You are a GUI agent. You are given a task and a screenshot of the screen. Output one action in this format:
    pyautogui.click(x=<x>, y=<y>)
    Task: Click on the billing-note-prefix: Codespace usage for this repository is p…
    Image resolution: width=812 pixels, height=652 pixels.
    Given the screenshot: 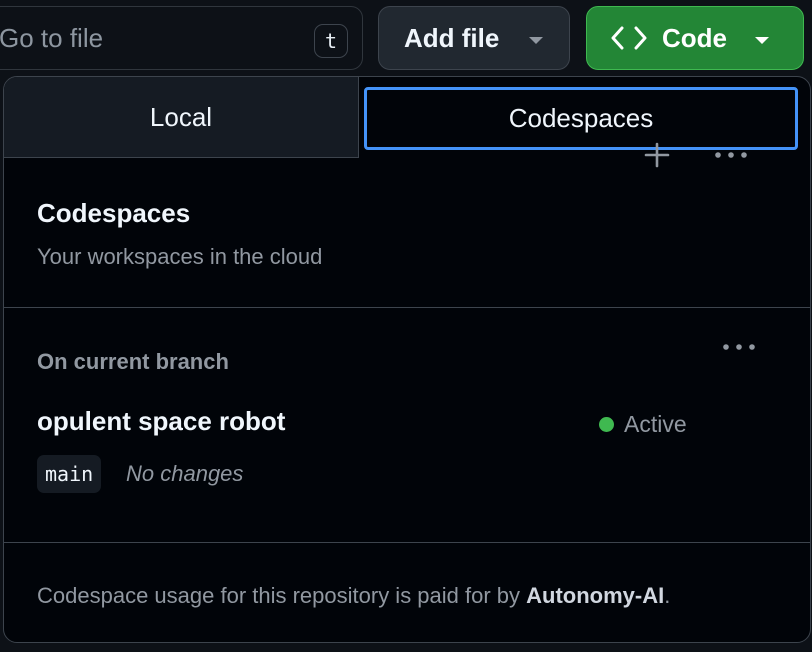 What is the action you would take?
    pyautogui.click(x=282, y=595)
    